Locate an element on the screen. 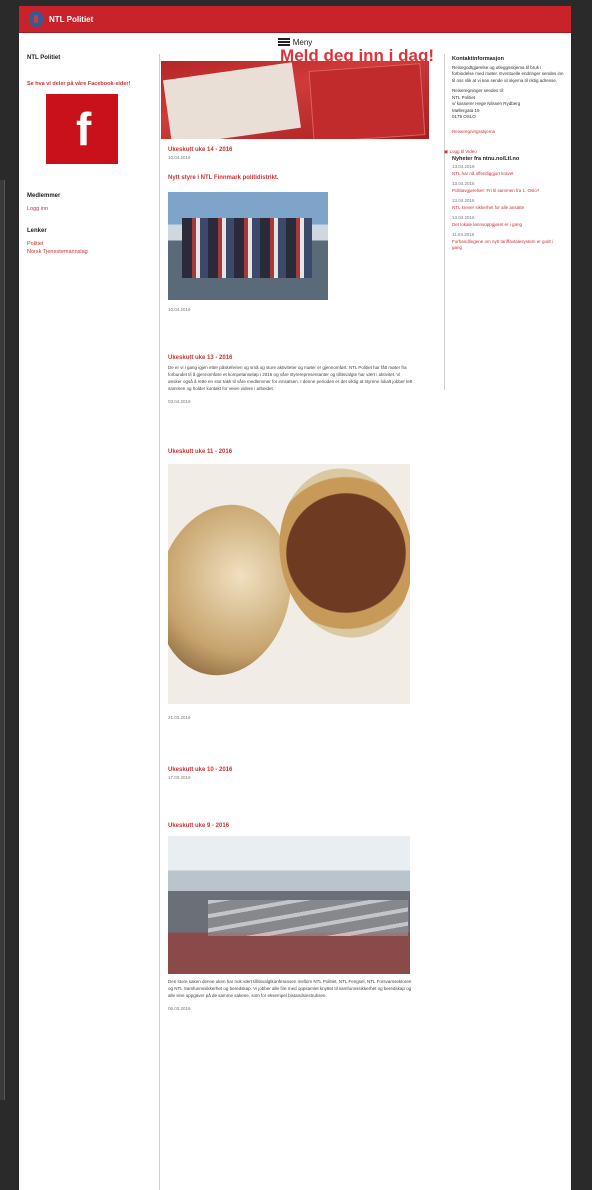 The image size is (592, 1190). left-frame is located at coordinates (9, 595).